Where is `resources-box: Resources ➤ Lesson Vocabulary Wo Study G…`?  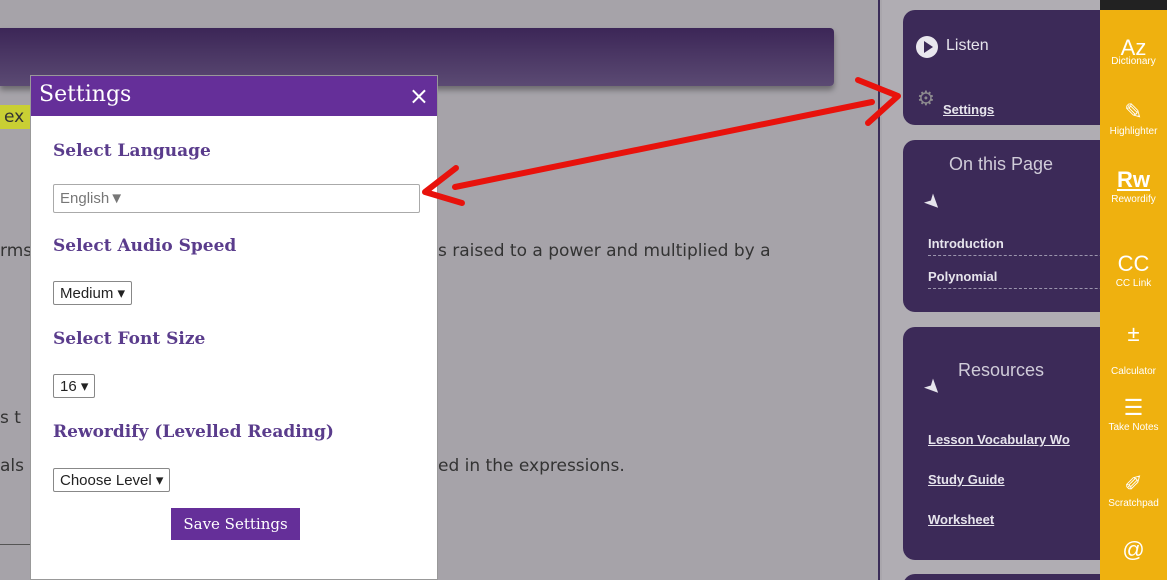
resources-box: Resources ➤ Lesson Vocabulary Wo Study G… is located at coordinates (1012, 443).